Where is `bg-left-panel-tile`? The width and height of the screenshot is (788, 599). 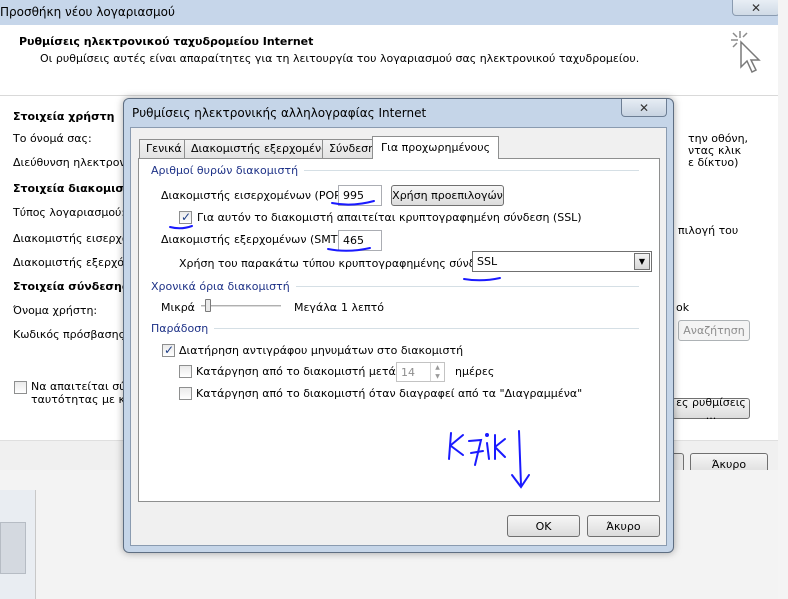 bg-left-panel-tile is located at coordinates (13, 548).